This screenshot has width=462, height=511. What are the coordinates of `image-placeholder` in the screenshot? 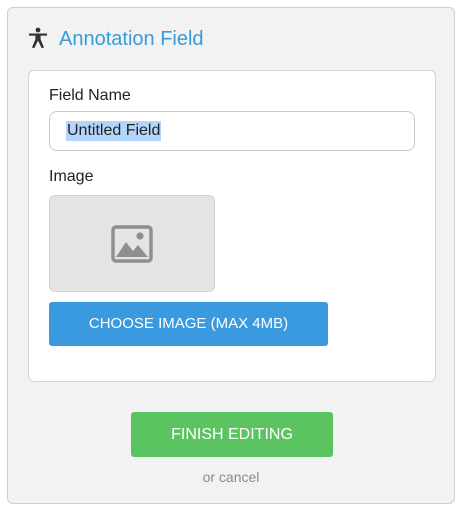 It's located at (132, 243).